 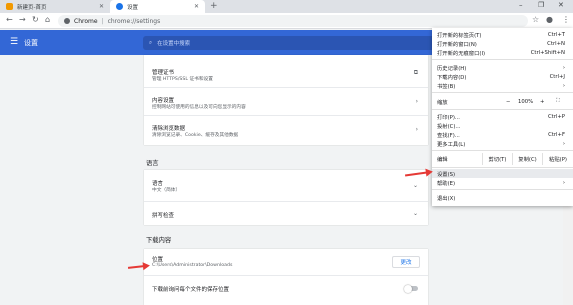 What do you see at coordinates (502, 52) in the screenshot?
I see `menu-item-incognito: 打开新的无痕窗口(I) Ctrl+Shift+N` at bounding box center [502, 52].